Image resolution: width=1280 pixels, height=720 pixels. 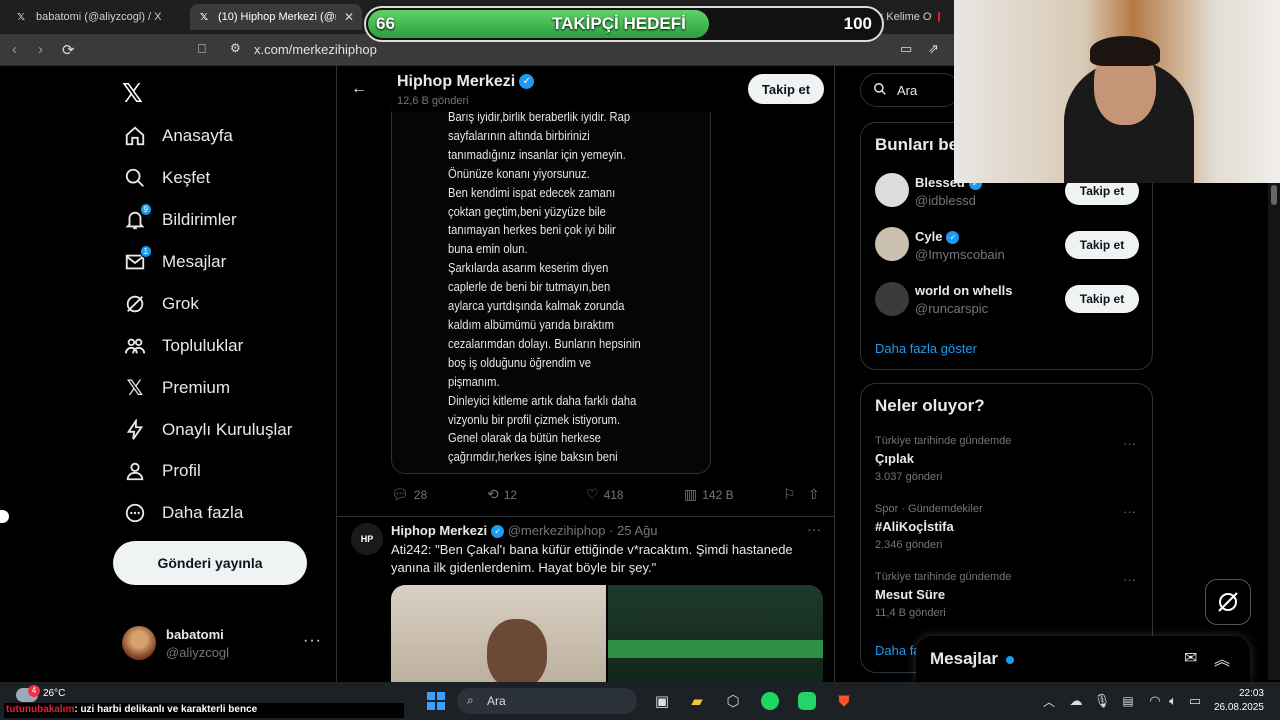 What do you see at coordinates (182, 346) in the screenshot?
I see `sidebar-item-communities: Topluluklar` at bounding box center [182, 346].